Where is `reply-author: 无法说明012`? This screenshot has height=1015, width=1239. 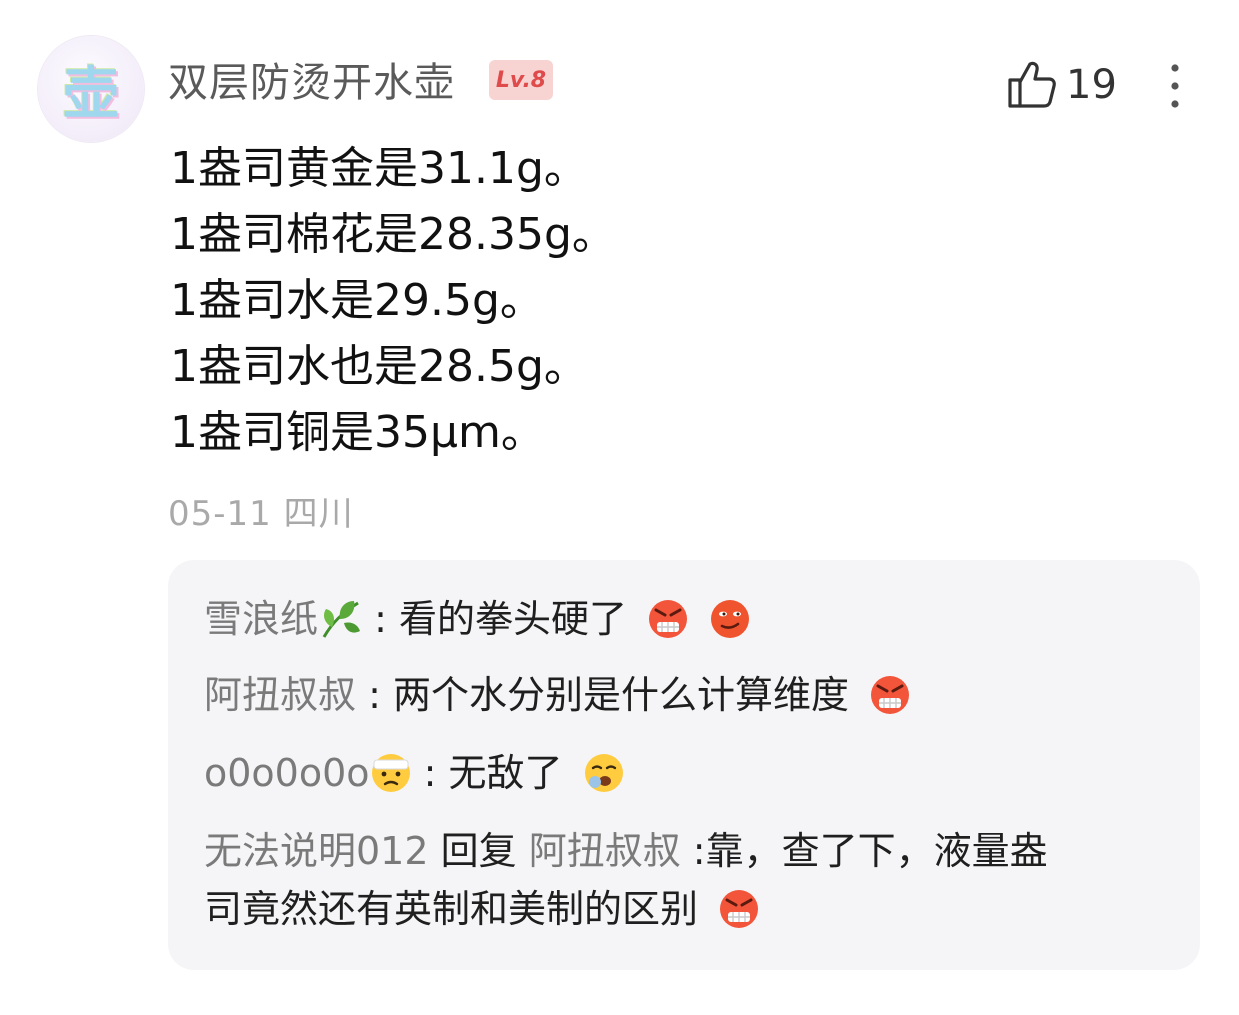
reply-author: 无法说明012 is located at coordinates (316, 851).